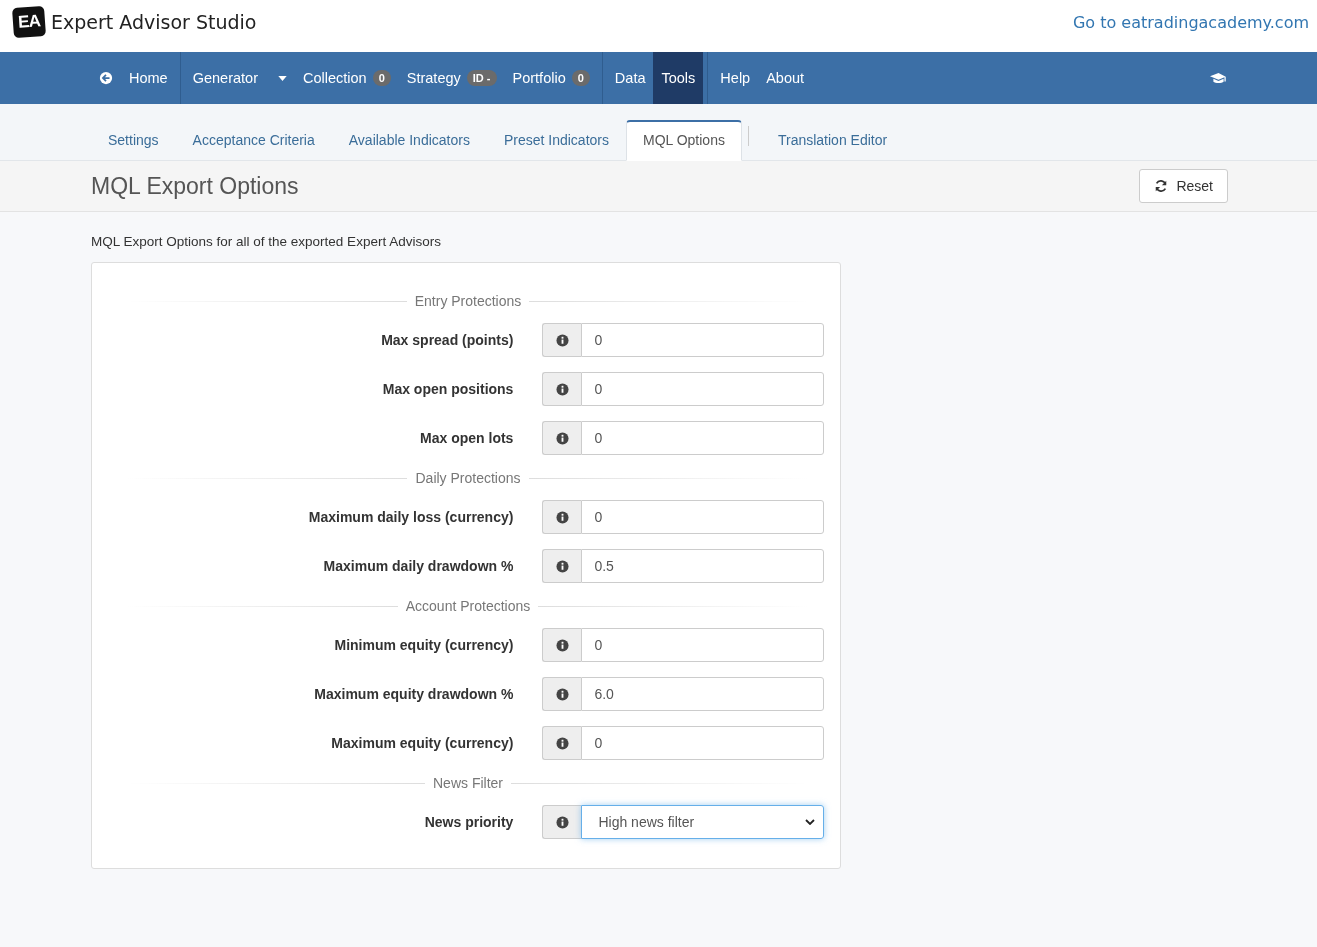 The width and height of the screenshot is (1317, 947). What do you see at coordinates (253, 141) in the screenshot?
I see `tab: Acceptance Criteria` at bounding box center [253, 141].